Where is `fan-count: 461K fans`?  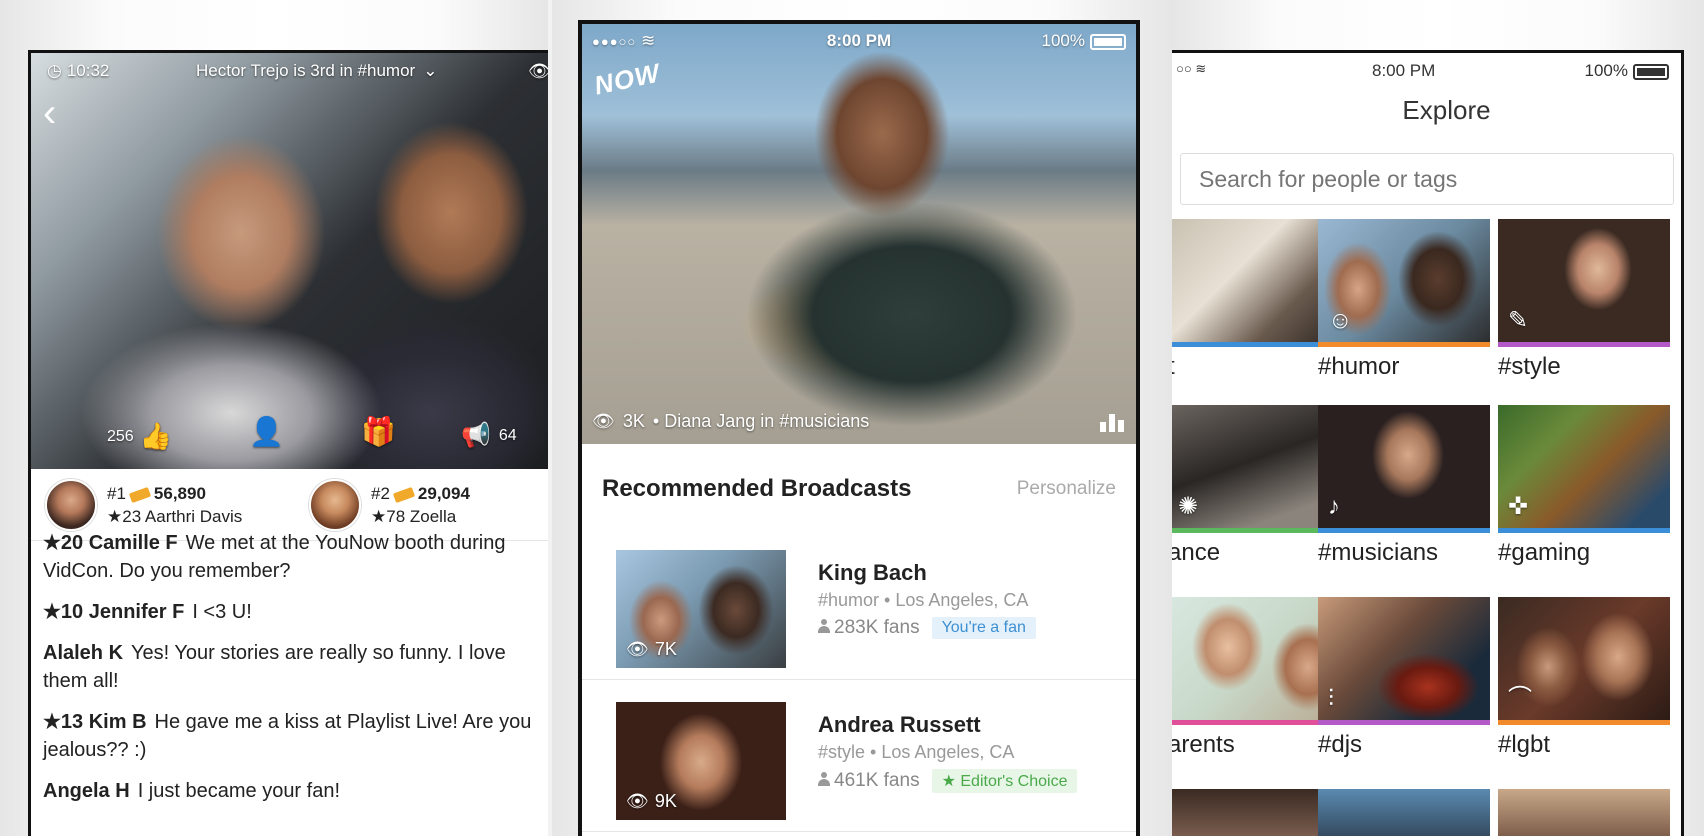 fan-count: 461K fans is located at coordinates (877, 780).